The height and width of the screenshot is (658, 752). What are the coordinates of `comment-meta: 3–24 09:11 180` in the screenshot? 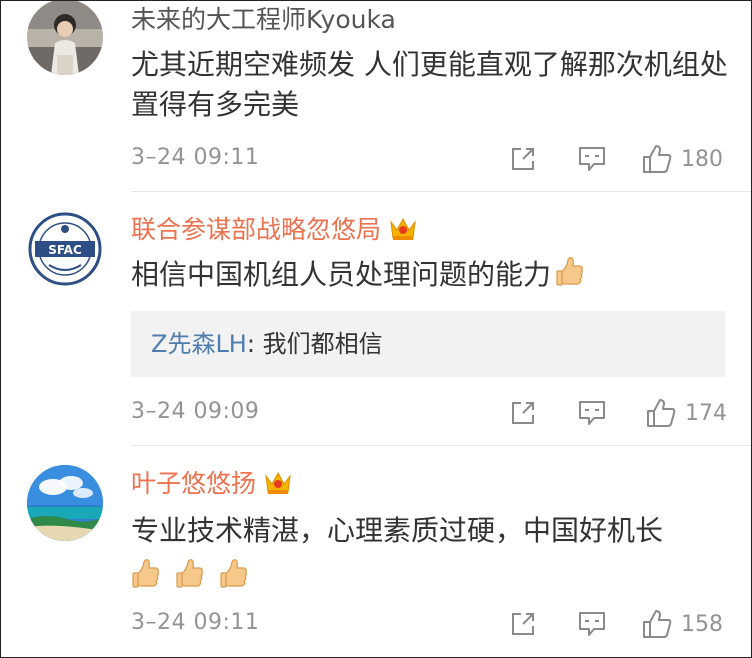 It's located at (376, 159).